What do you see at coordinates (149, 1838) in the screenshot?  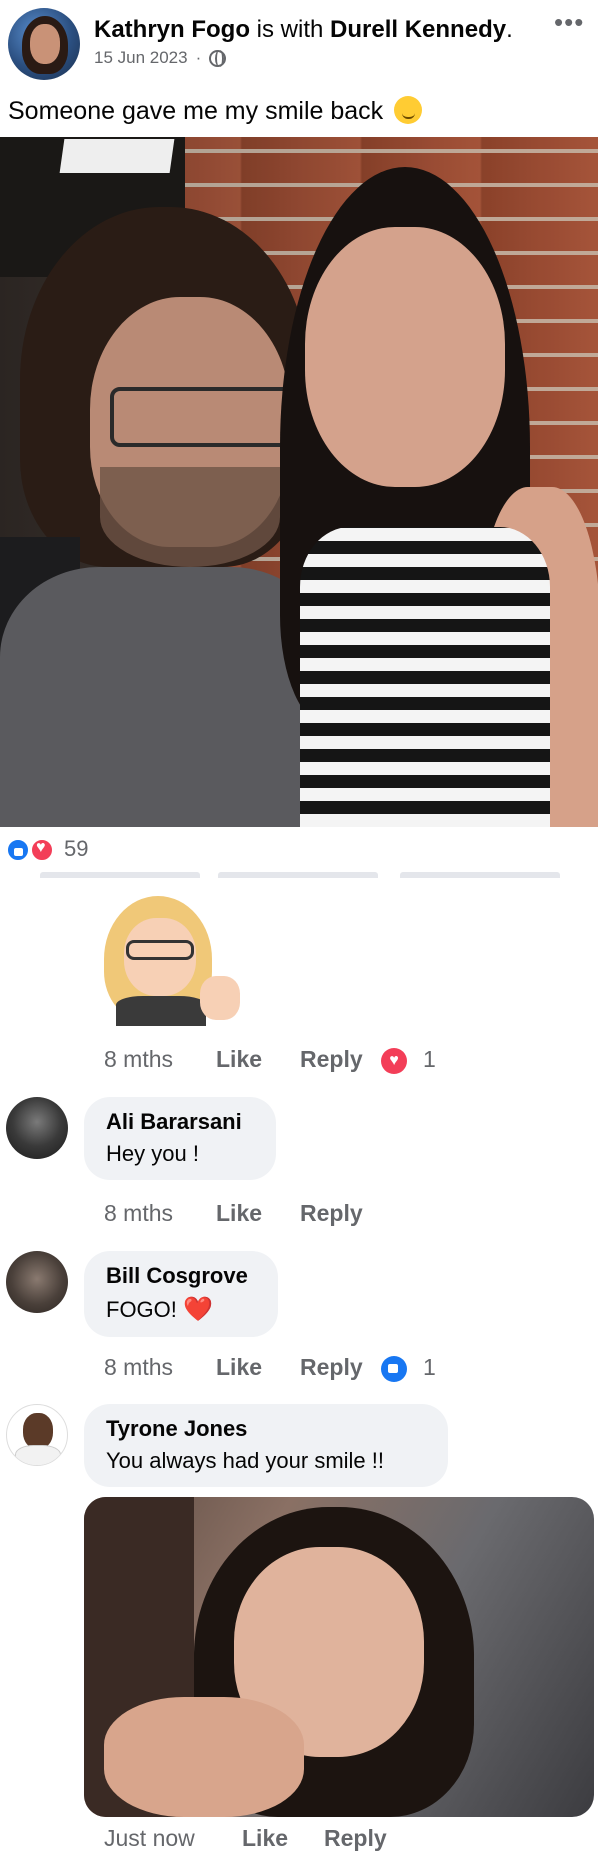 I see `comment-time: Just now` at bounding box center [149, 1838].